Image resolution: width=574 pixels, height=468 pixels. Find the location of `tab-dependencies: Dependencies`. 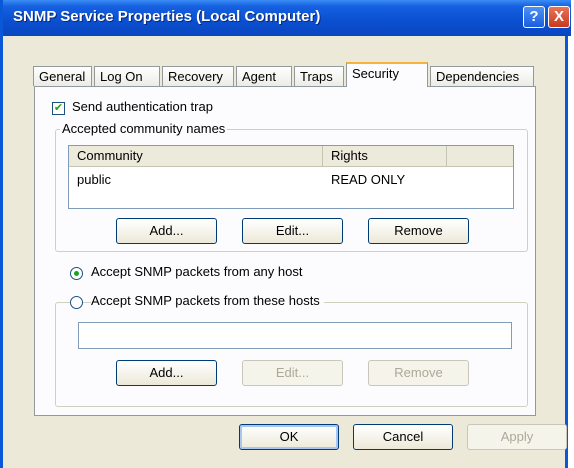

tab-dependencies: Dependencies is located at coordinates (482, 76).